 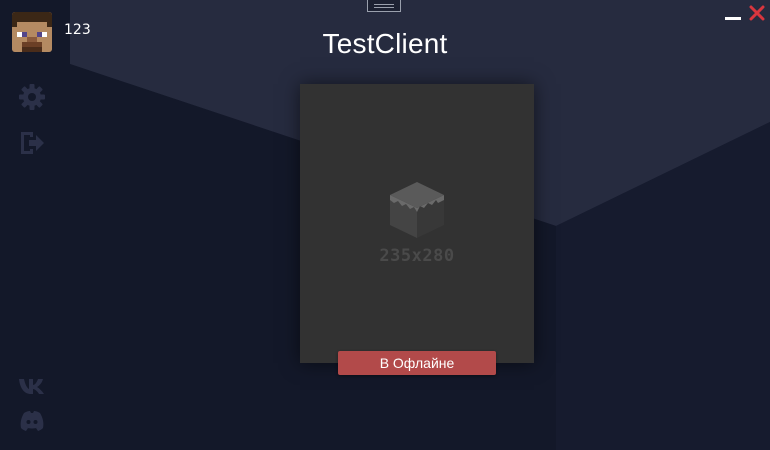 What do you see at coordinates (32, 97) in the screenshot?
I see `gear-icon` at bounding box center [32, 97].